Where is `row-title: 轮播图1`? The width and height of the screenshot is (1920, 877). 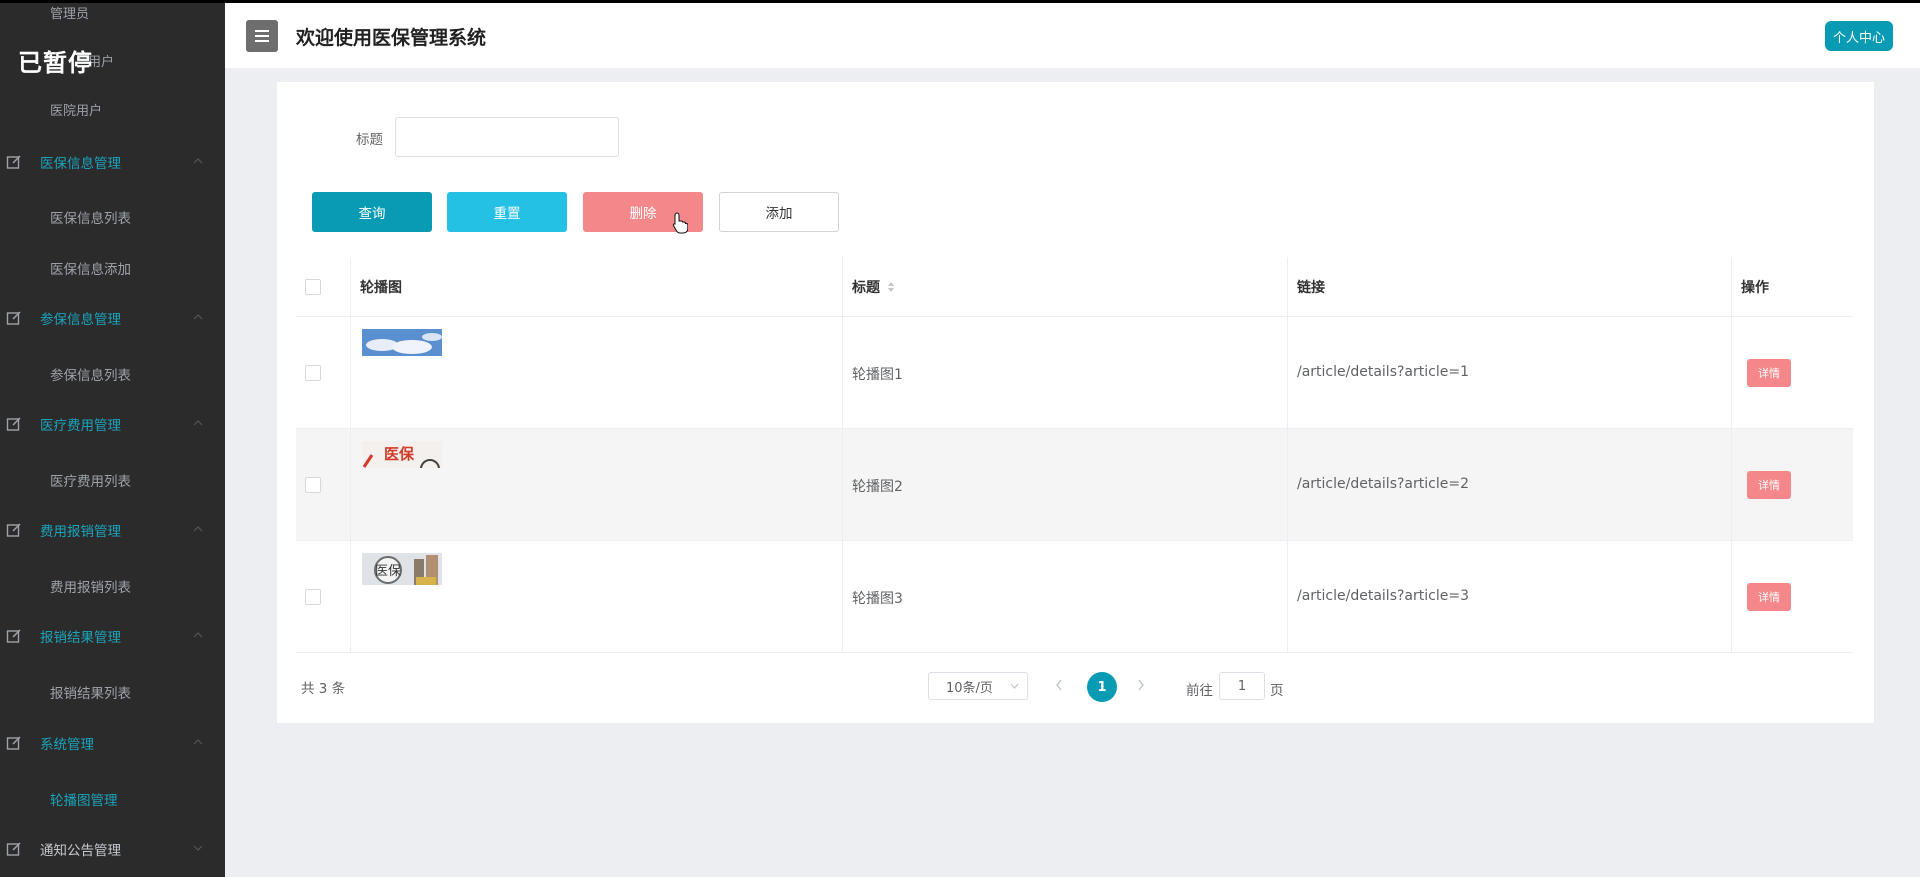
row-title: 轮播图1 is located at coordinates (877, 375).